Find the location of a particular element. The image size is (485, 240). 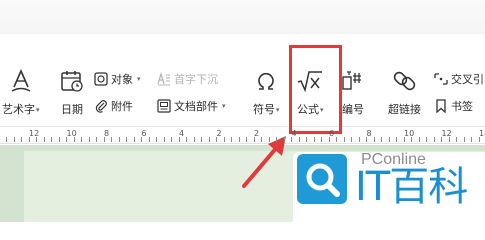

hyperlink-button: 超链接 is located at coordinates (404, 92).